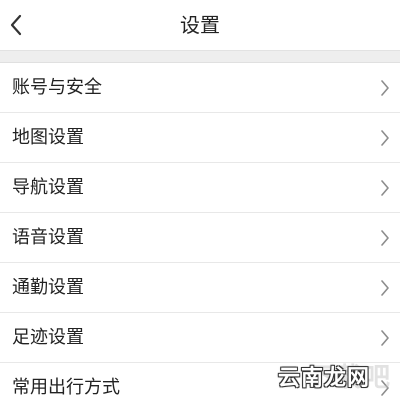 The height and width of the screenshot is (400, 400). What do you see at coordinates (200, 338) in the screenshot?
I see `settings-item-footprint: 足迹设置` at bounding box center [200, 338].